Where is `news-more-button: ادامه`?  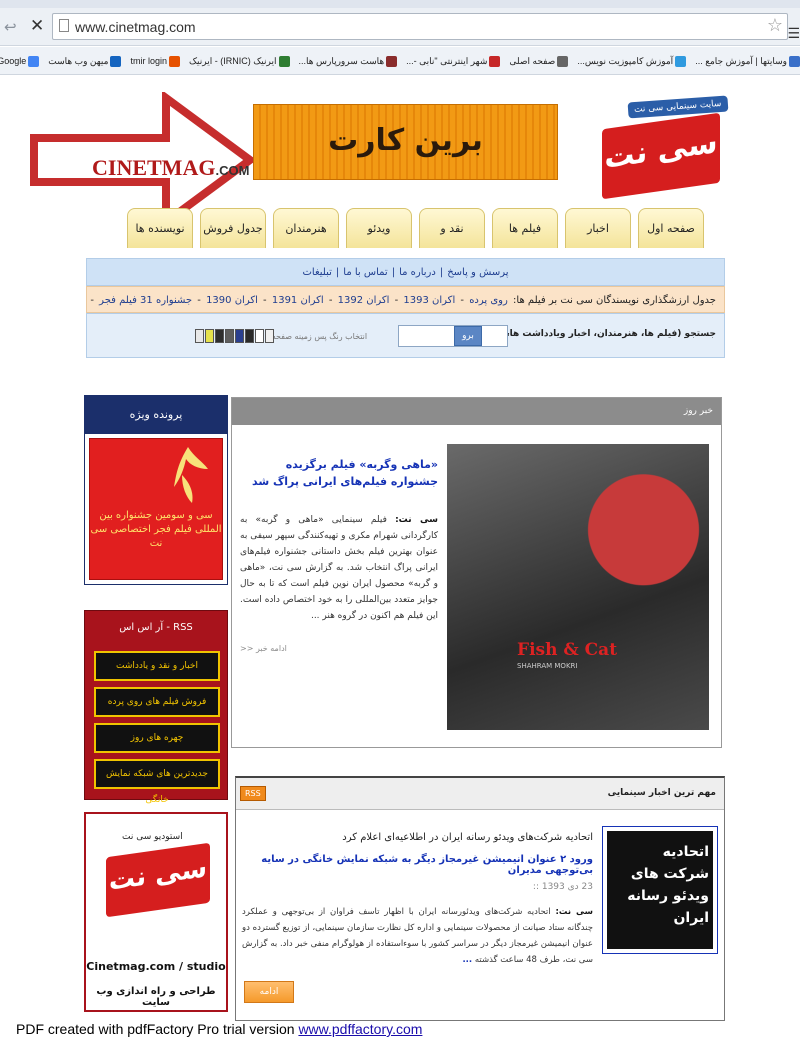
news-more-button: ادامه is located at coordinates (269, 992).